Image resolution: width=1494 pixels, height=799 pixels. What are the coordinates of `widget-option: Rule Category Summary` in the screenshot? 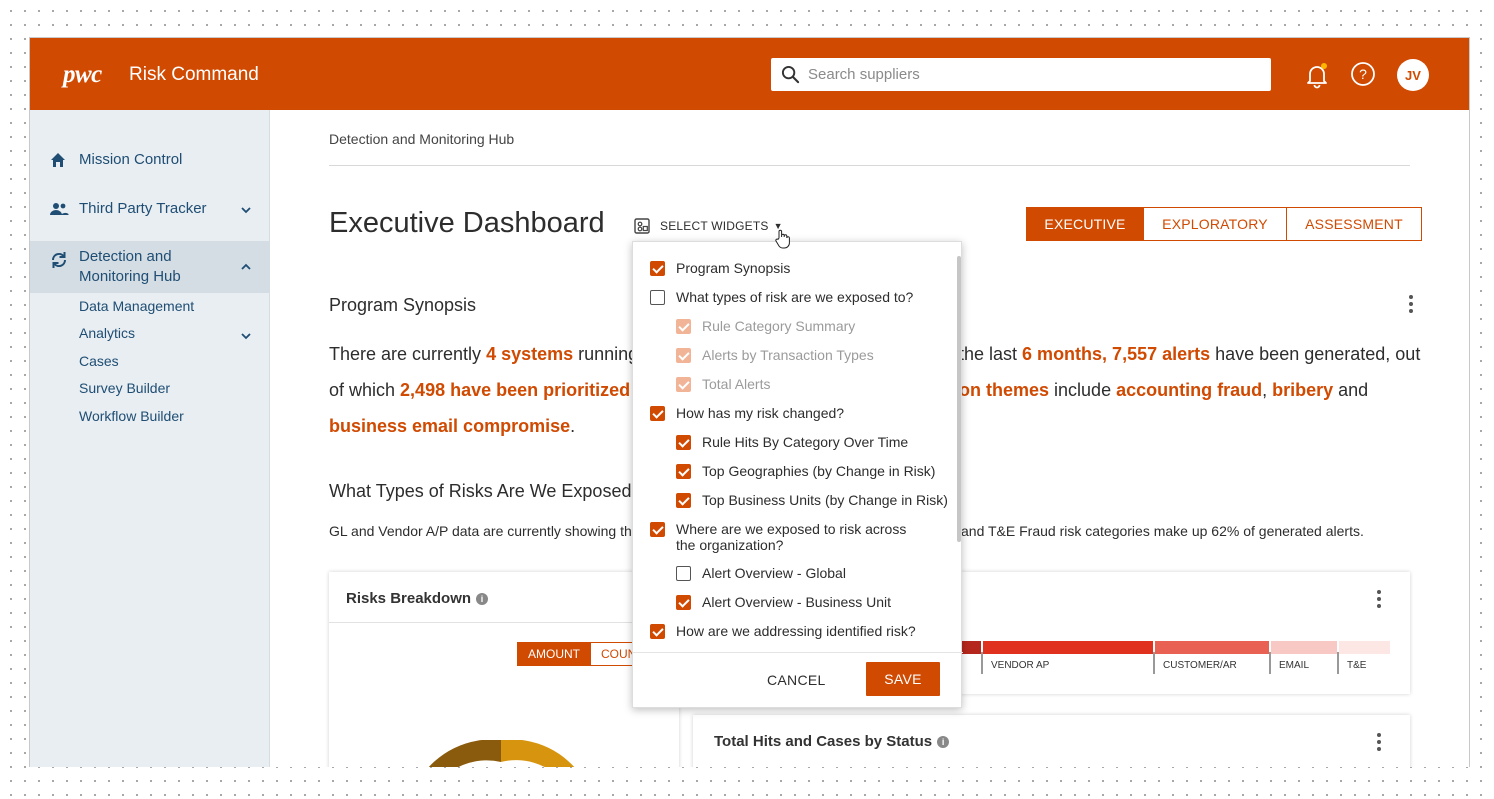 It's located at (765, 326).